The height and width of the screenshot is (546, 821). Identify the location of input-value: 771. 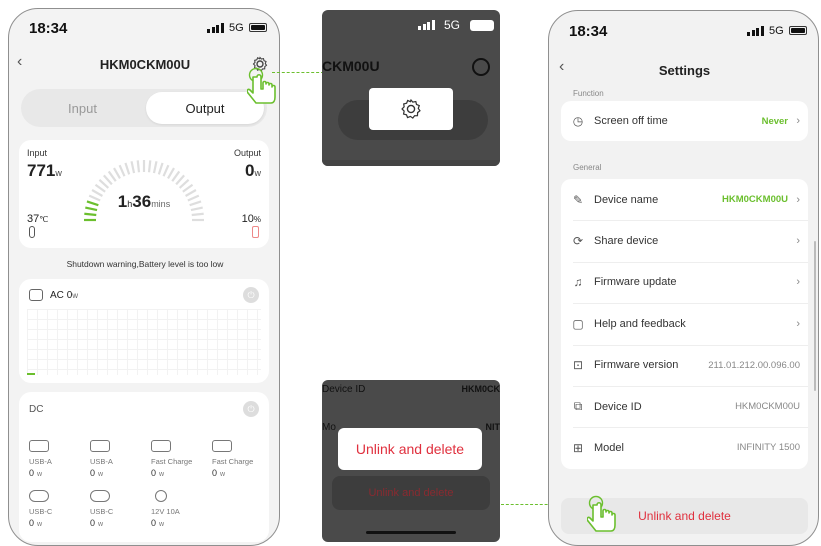
(41, 170).